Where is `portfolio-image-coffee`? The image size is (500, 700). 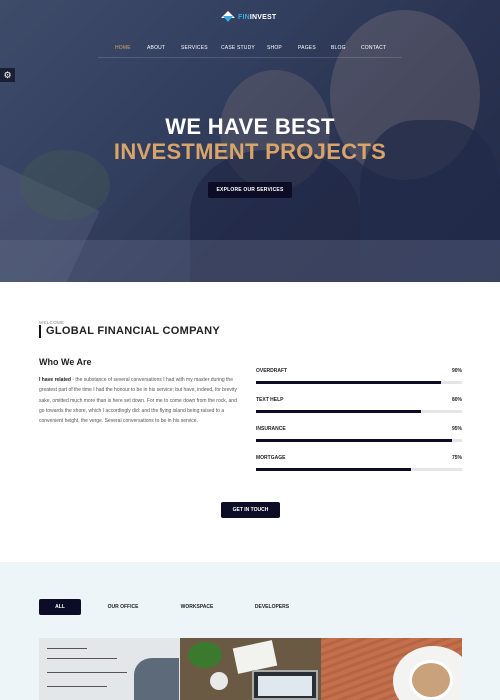 portfolio-image-coffee is located at coordinates (391, 669).